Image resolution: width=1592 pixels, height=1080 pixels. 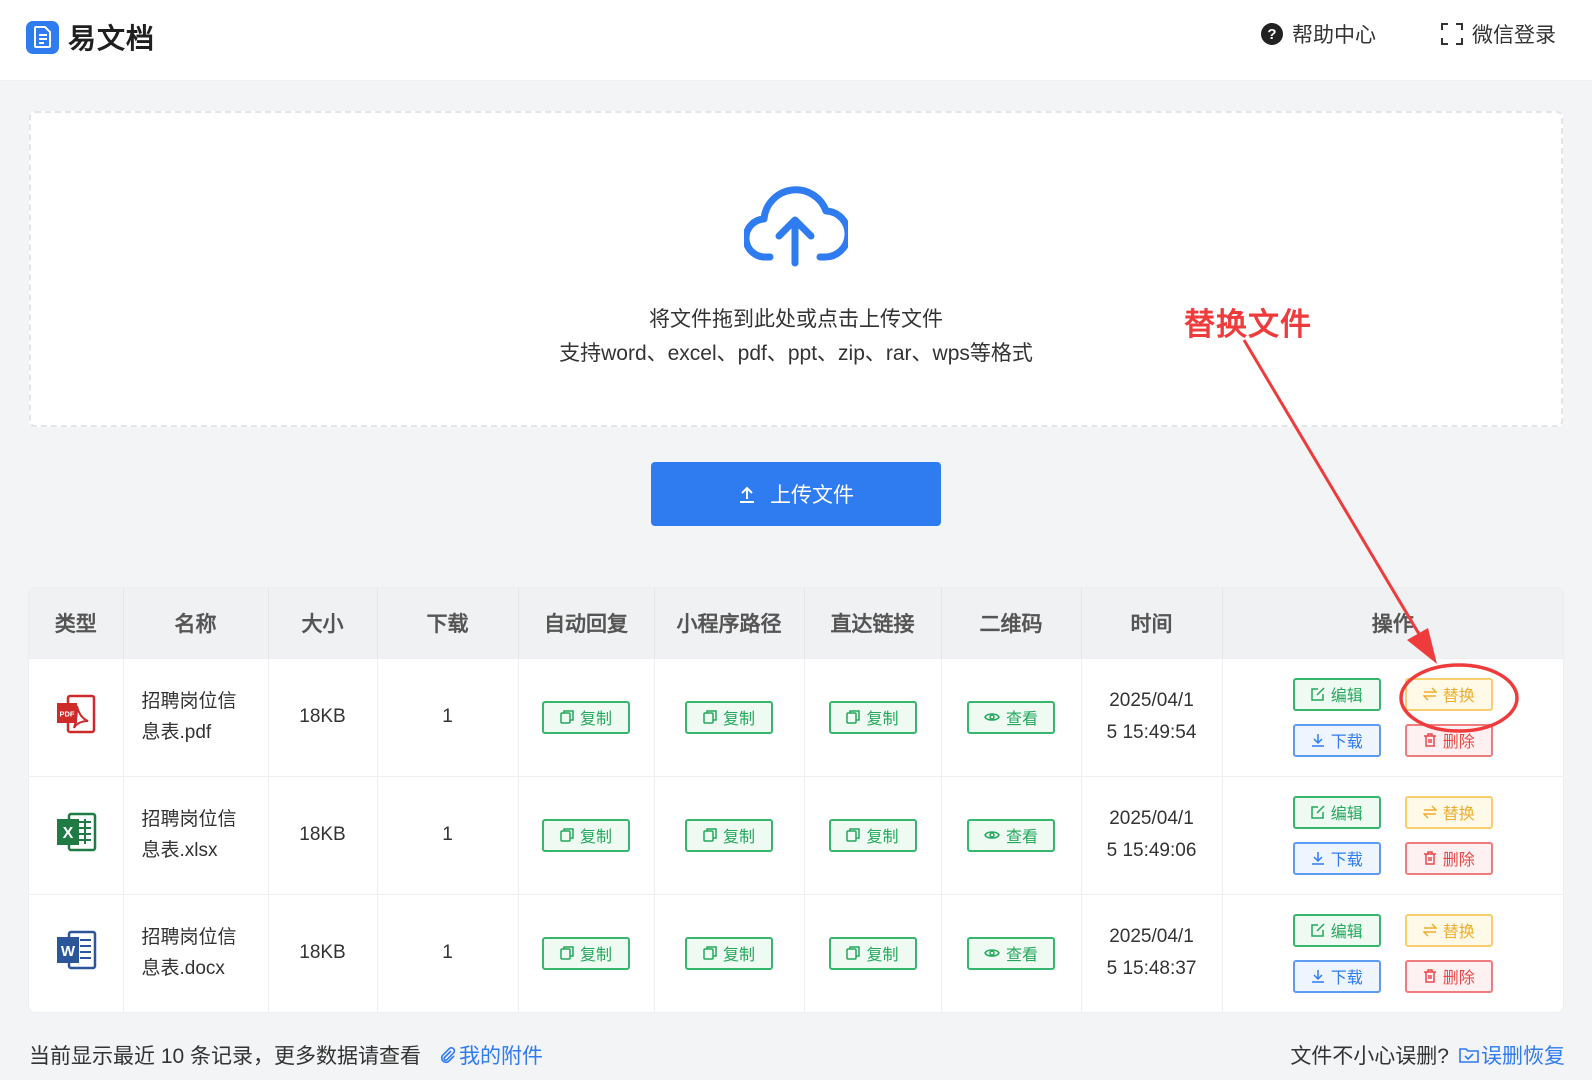 What do you see at coordinates (1369, 1056) in the screenshot?
I see `recovery-hint: 文件不小心误删?` at bounding box center [1369, 1056].